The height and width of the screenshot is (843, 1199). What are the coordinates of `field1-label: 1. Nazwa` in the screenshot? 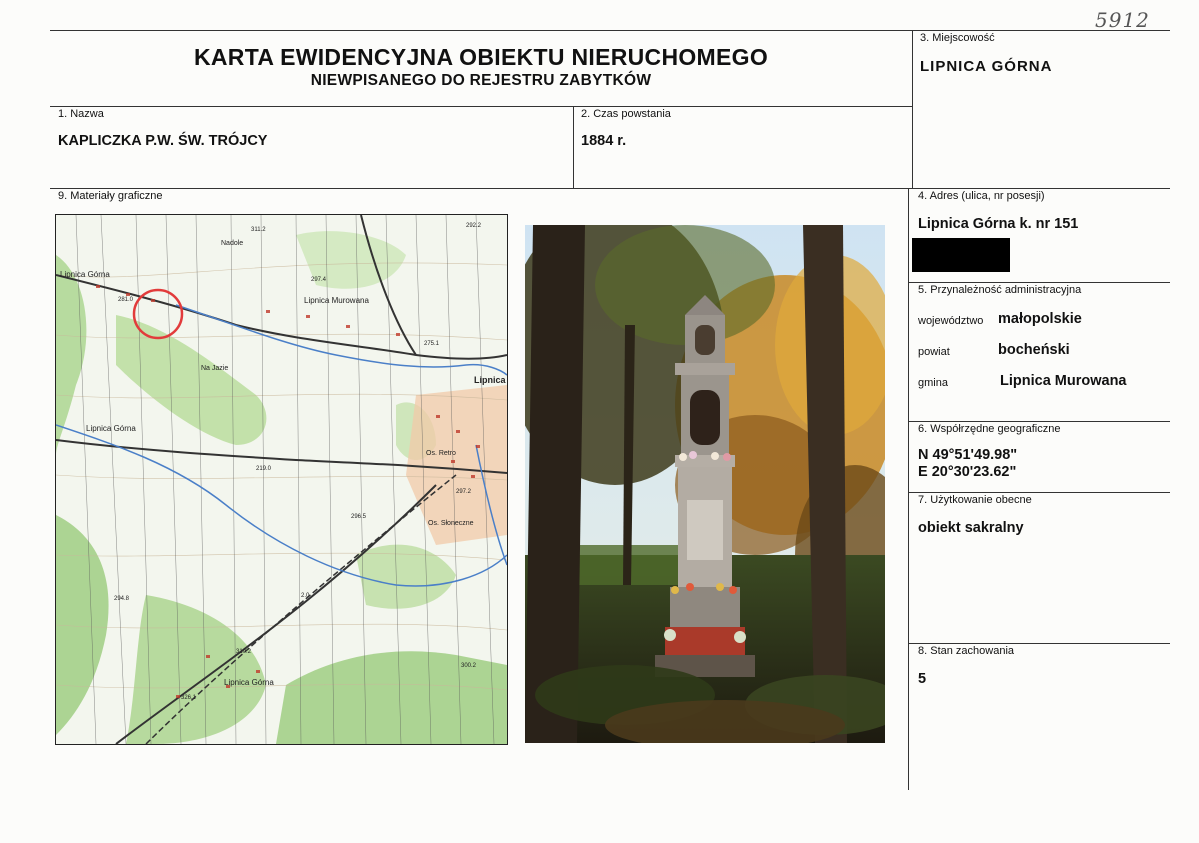 It's located at (81, 114).